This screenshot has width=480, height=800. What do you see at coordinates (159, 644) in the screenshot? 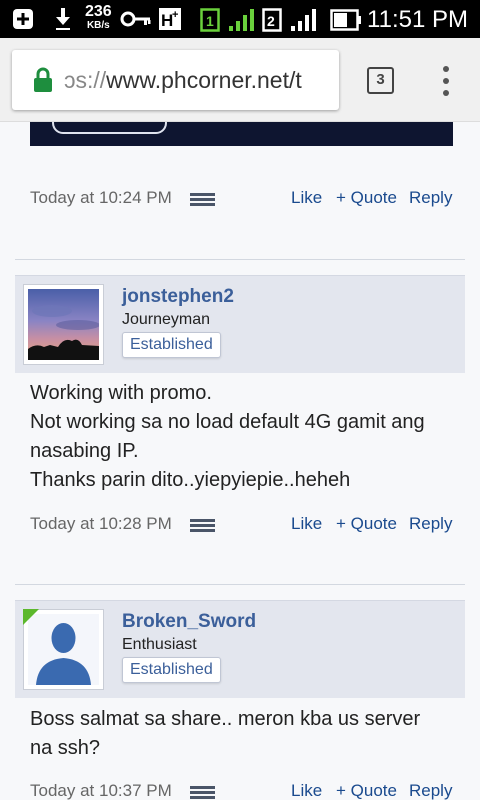
I see `user-title: Enthusiast` at bounding box center [159, 644].